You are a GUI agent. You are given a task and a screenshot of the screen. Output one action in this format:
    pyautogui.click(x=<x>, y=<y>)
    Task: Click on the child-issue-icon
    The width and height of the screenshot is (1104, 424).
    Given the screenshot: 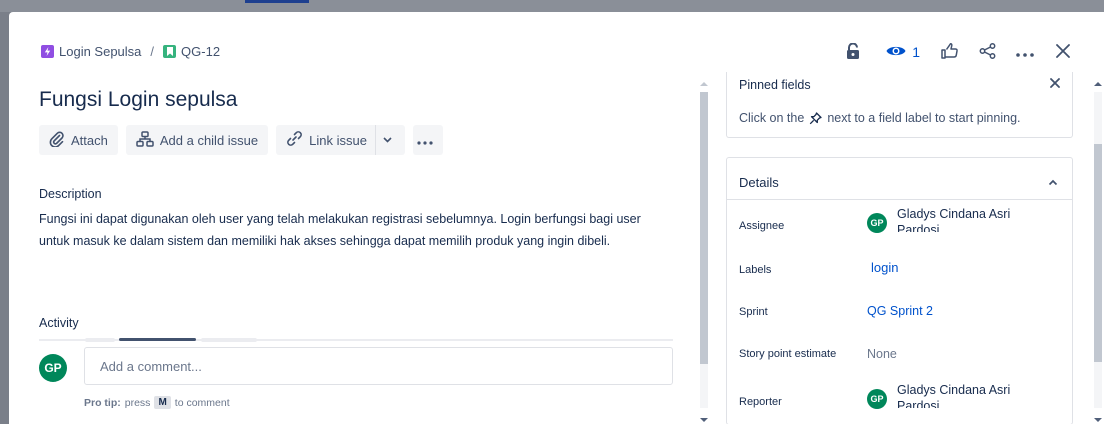 What is the action you would take?
    pyautogui.click(x=148, y=140)
    